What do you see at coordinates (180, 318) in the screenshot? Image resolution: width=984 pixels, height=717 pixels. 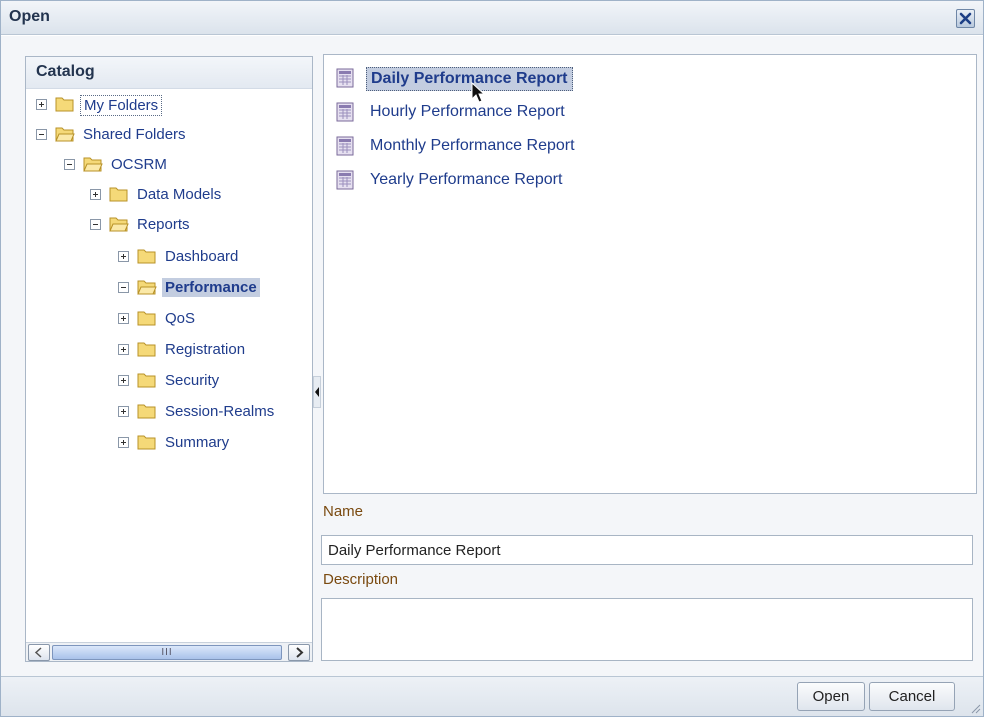 I see `tree-item-label: QoS` at bounding box center [180, 318].